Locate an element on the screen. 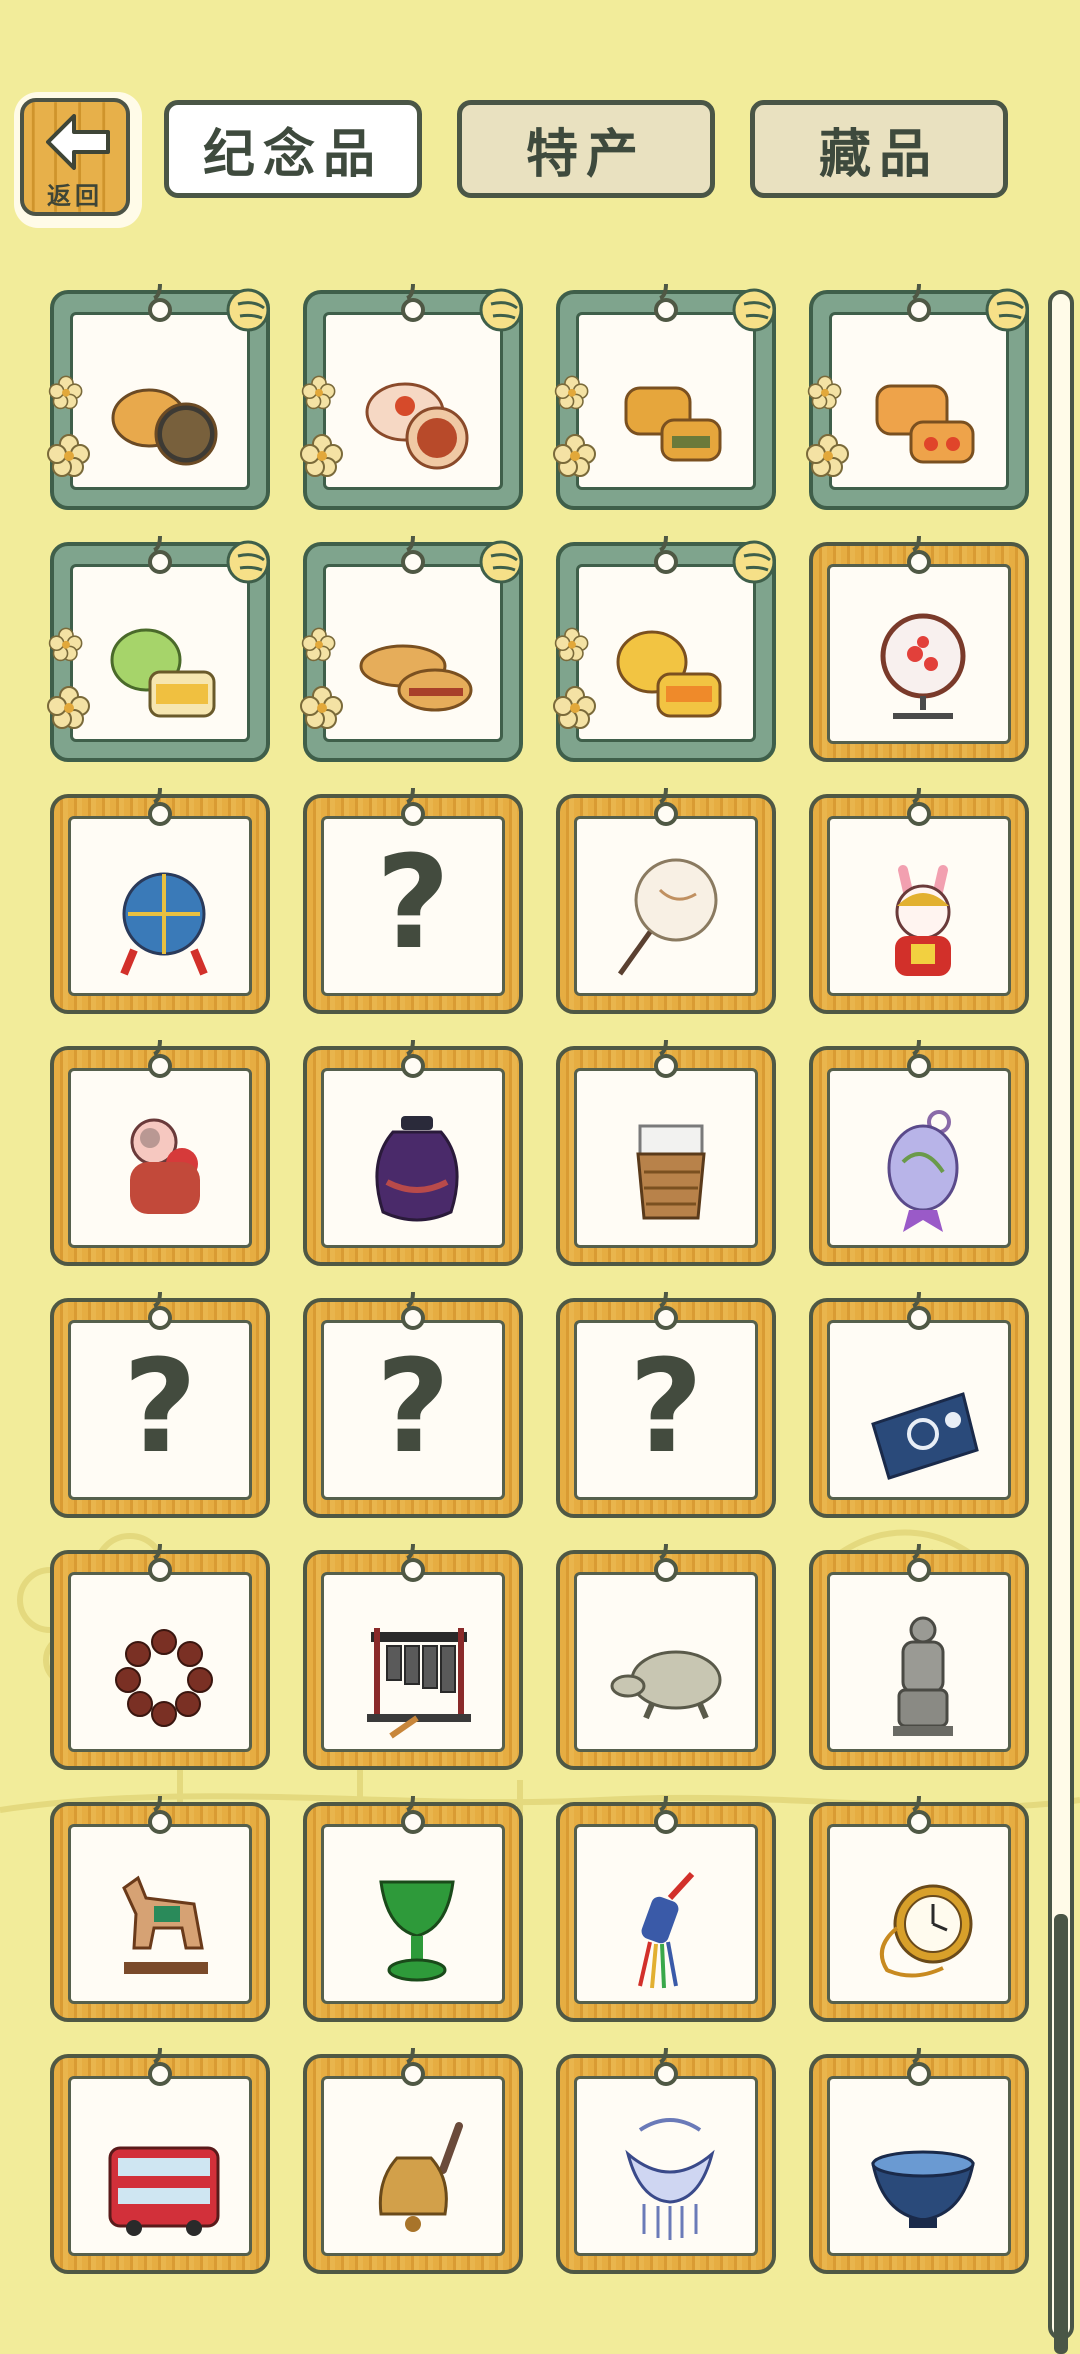 Image resolution: width=1080 pixels, height=2354 pixels. unknown-item-mark: ? is located at coordinates (160, 1407).